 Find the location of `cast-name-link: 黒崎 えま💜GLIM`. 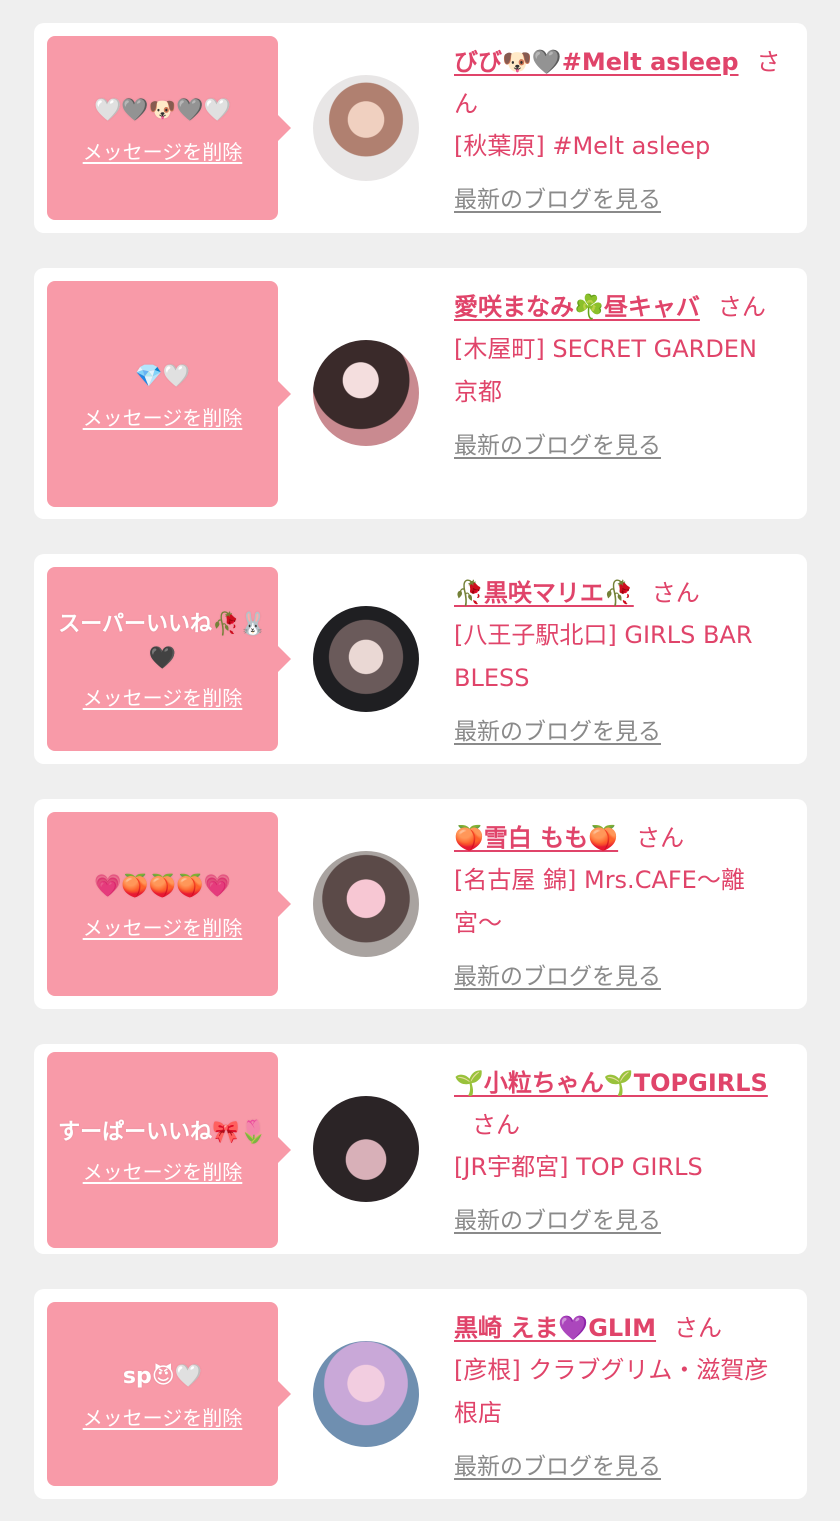

cast-name-link: 黒崎 えま💜GLIM is located at coordinates (555, 1328).